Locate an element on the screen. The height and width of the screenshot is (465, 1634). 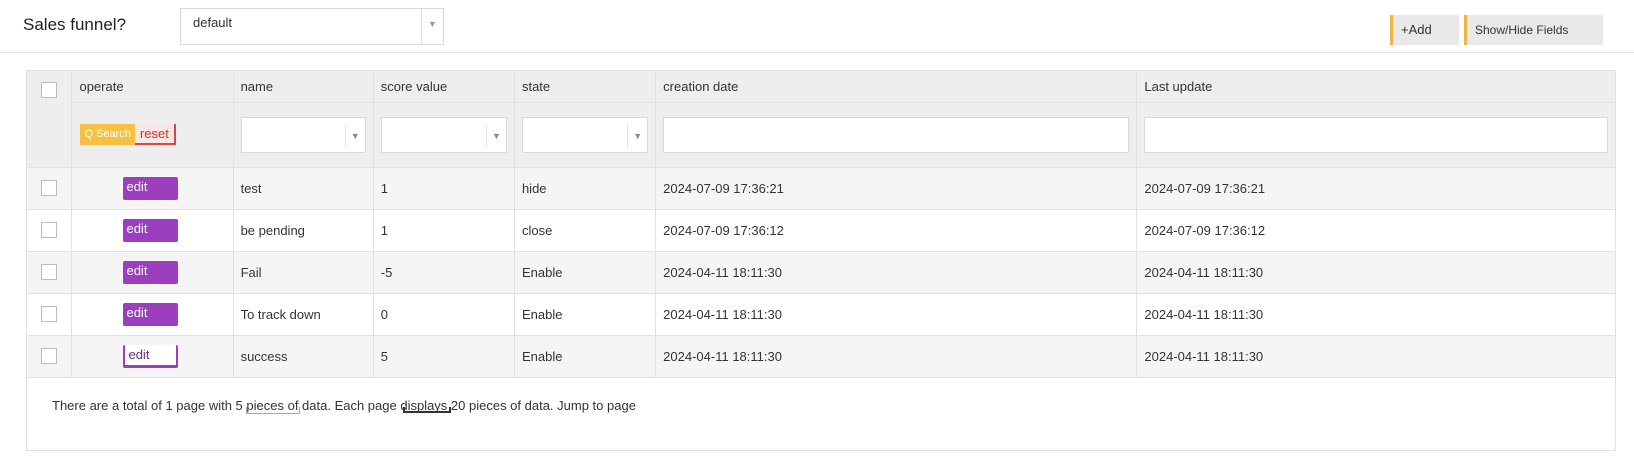
column-header-updated: Last update is located at coordinates (1375, 87).